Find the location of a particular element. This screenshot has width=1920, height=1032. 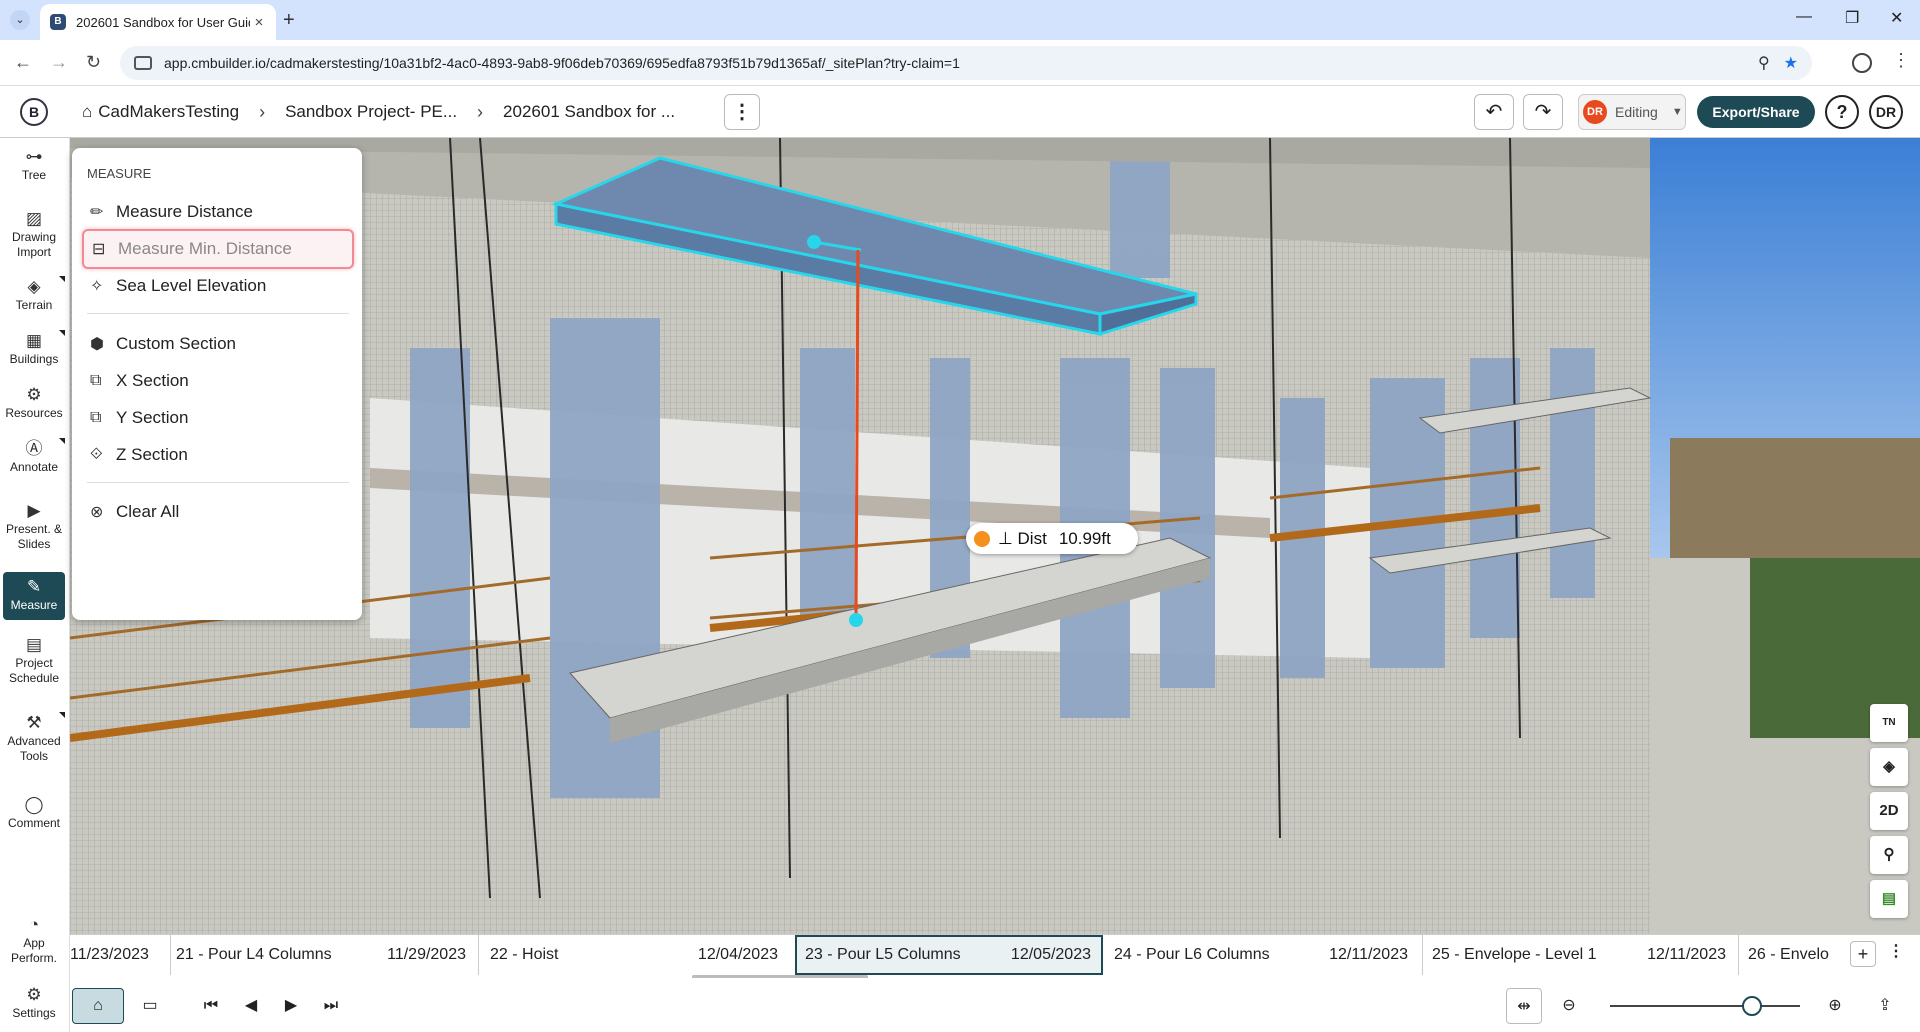

undo-button: ↶ is located at coordinates (1494, 112).